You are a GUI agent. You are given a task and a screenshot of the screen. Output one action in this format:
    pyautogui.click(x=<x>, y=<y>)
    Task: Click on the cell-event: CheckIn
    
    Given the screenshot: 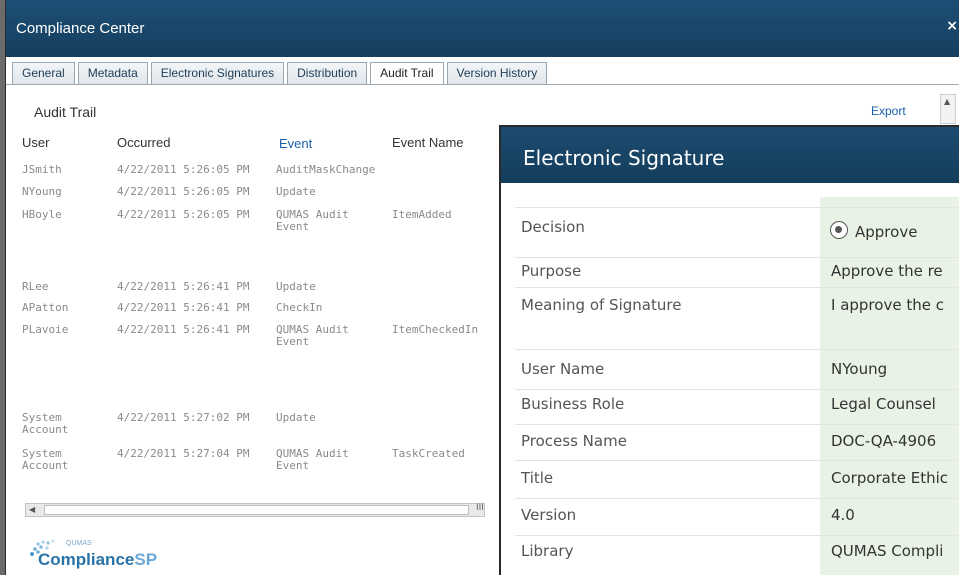 What is the action you would take?
    pyautogui.click(x=299, y=307)
    